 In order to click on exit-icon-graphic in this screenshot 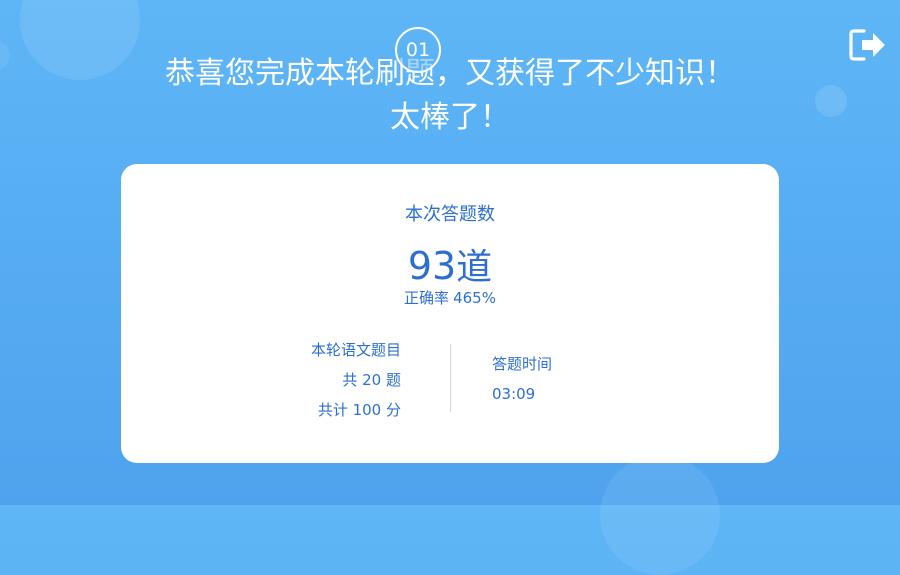, I will do `click(867, 45)`.